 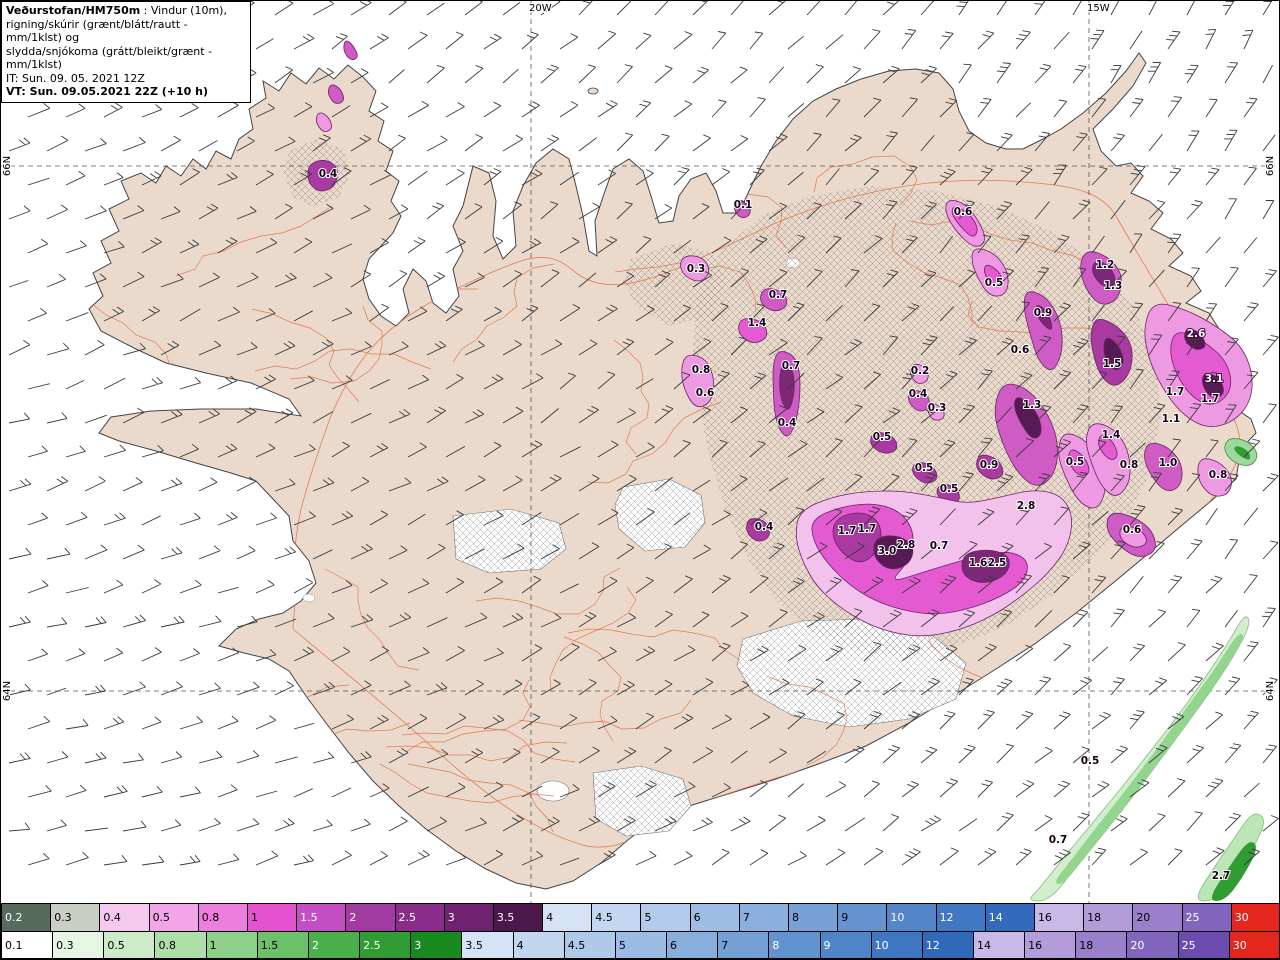 I want to click on colorbar-cell: 0.2, so click(x=26, y=917).